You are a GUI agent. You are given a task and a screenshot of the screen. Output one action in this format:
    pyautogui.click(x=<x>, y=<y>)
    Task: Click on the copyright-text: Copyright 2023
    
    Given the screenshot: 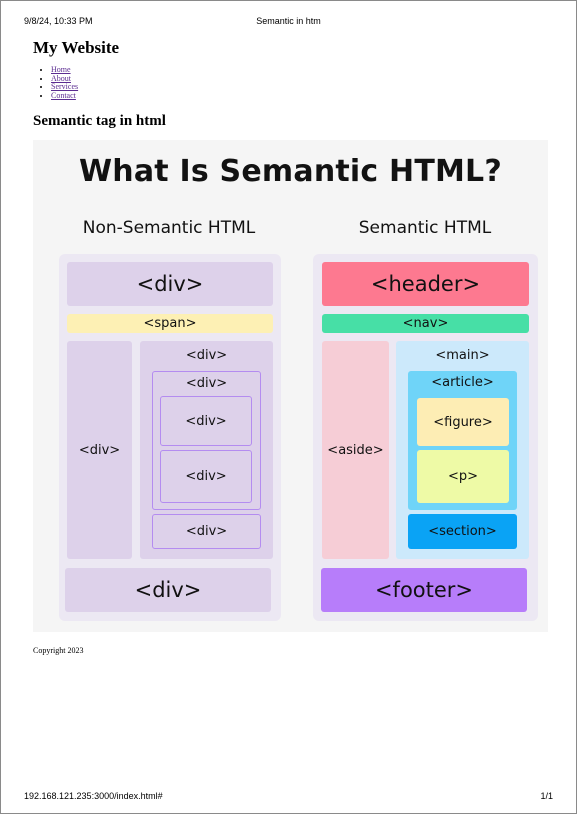 What is the action you would take?
    pyautogui.click(x=58, y=650)
    